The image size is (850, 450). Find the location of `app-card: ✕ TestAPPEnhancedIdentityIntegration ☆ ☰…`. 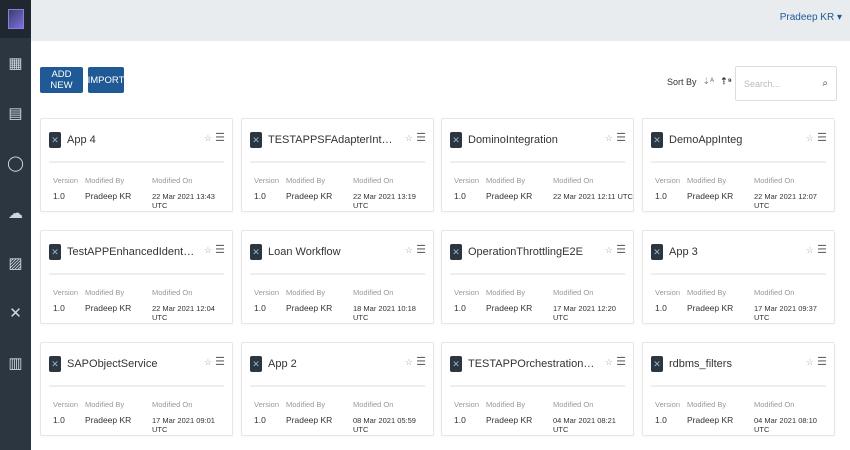

app-card: ✕ TestAPPEnhancedIdentityIntegration ☆ ☰… is located at coordinates (136, 277).